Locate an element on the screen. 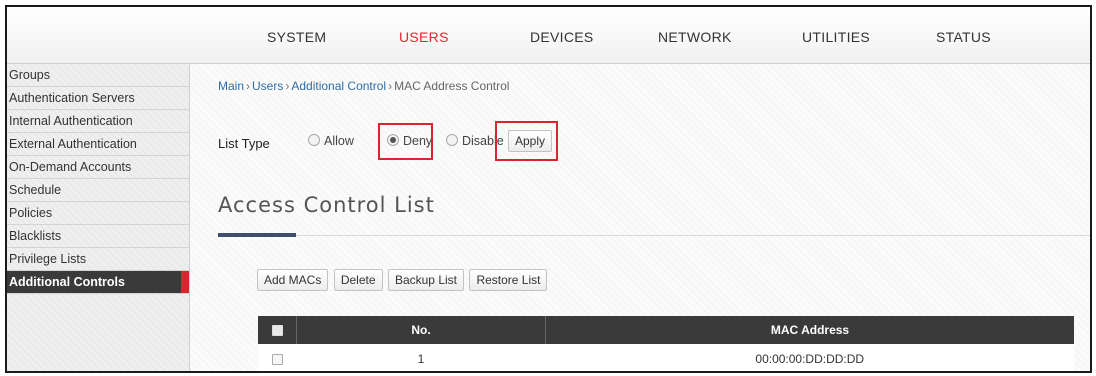 Image resolution: width=1096 pixels, height=376 pixels. radio-disable-control is located at coordinates (452, 140).